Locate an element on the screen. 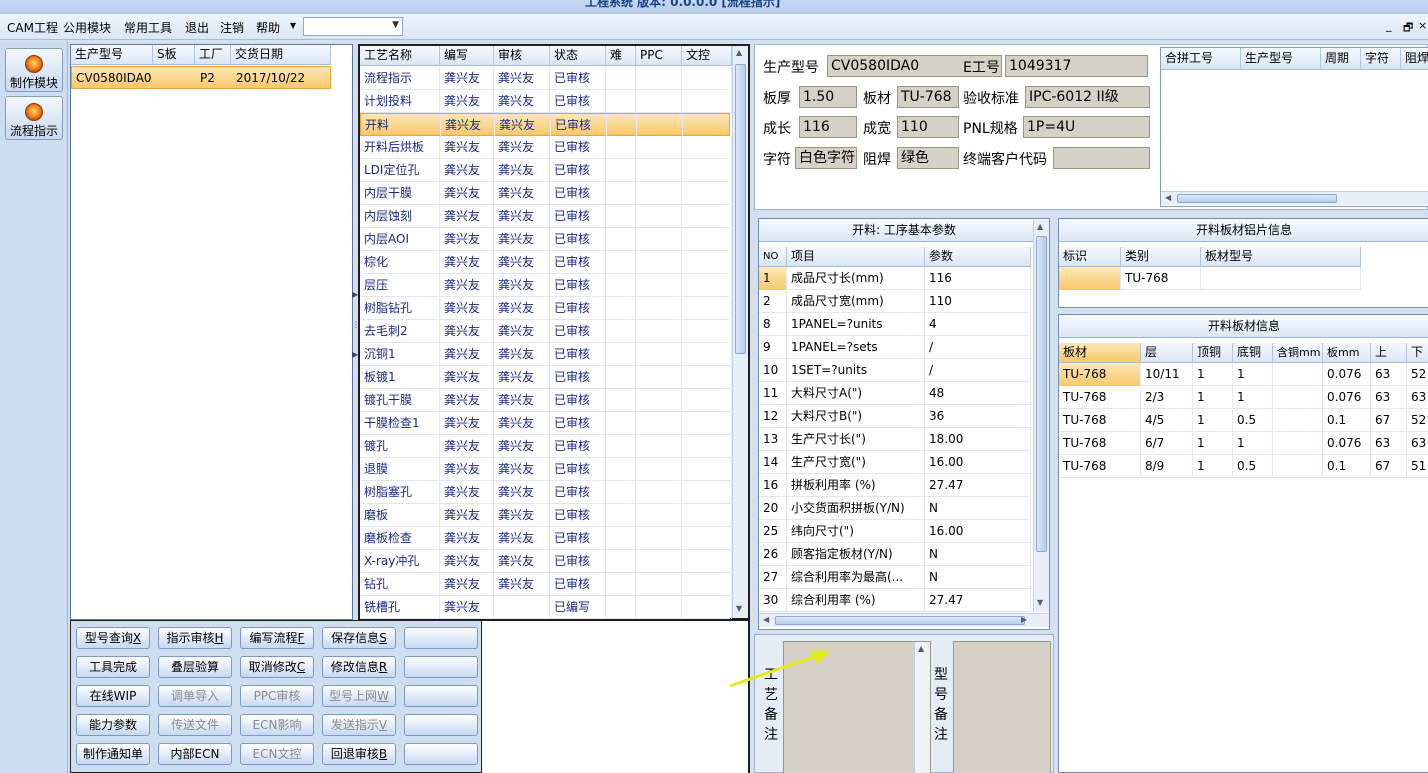 The height and width of the screenshot is (773, 1428). params-hscroll-thumb is located at coordinates (900, 620).